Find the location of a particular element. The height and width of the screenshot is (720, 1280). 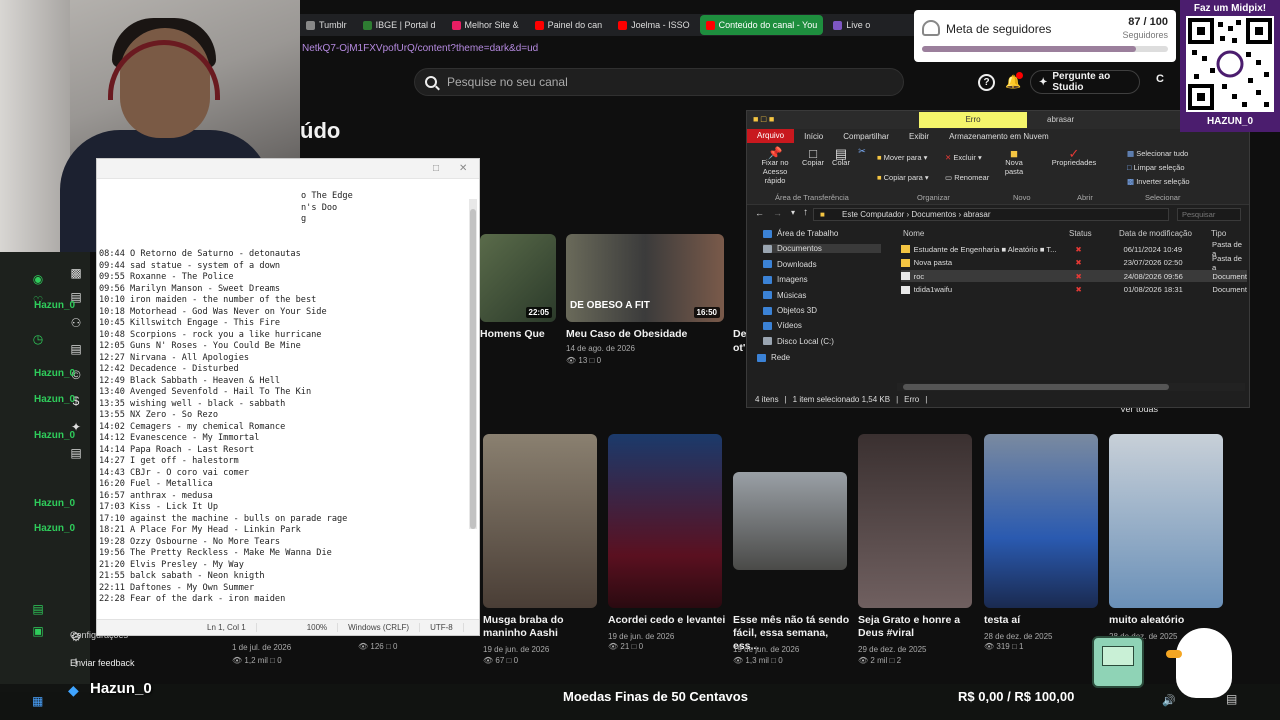

send-feedback-link: Enviar feedback is located at coordinates (102, 663).